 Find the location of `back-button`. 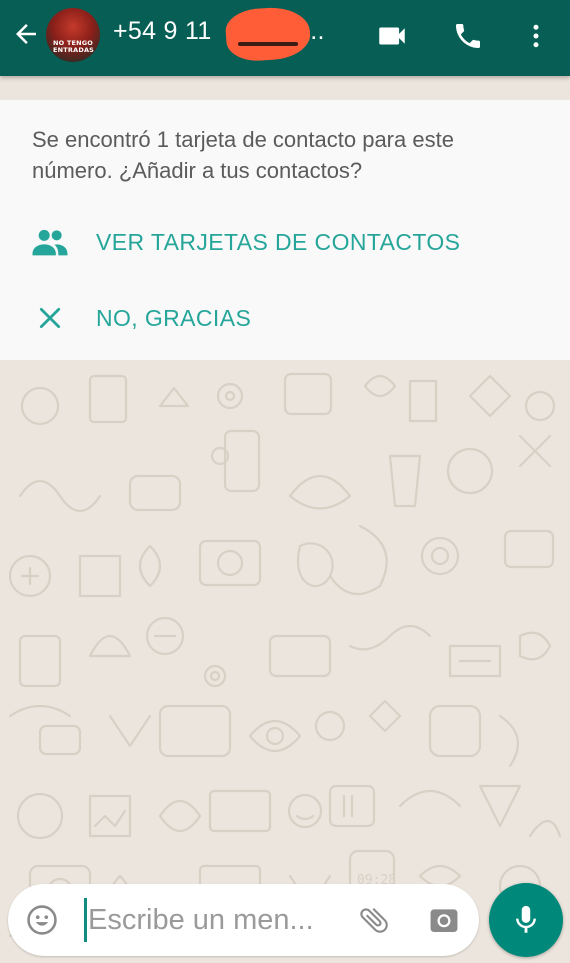

back-button is located at coordinates (26, 34).